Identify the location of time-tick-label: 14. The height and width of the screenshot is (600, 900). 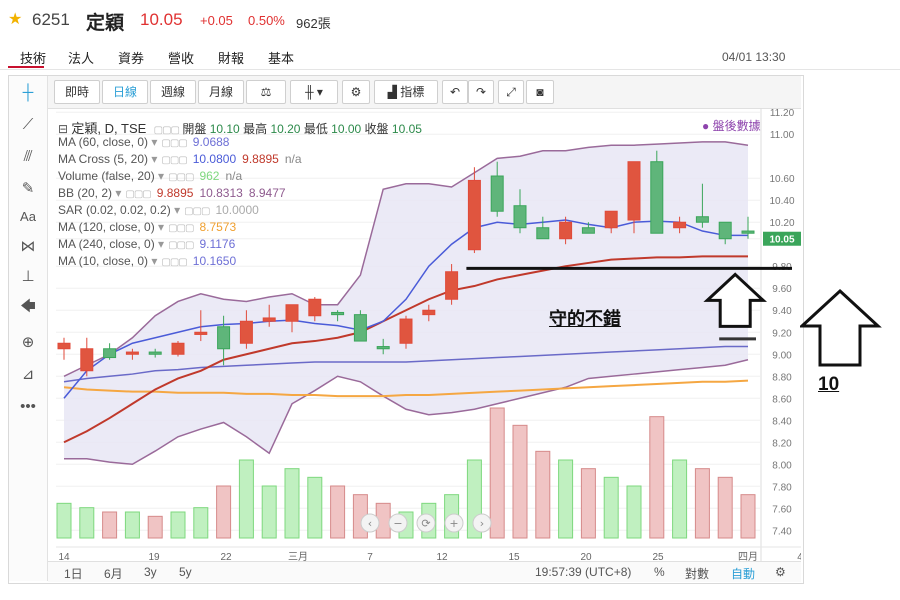
(64, 556).